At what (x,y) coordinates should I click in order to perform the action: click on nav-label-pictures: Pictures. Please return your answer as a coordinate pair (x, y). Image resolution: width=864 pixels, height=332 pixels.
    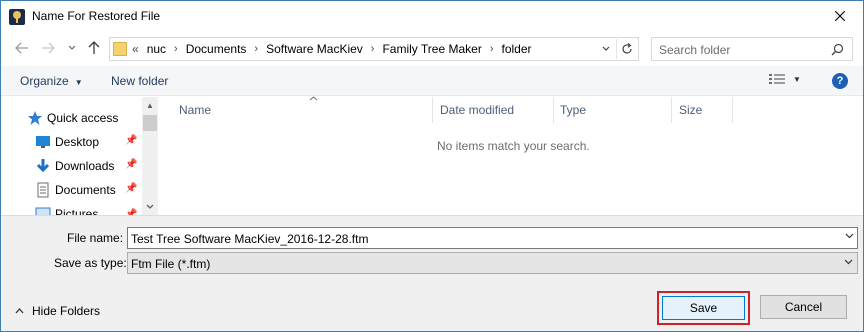
    Looking at the image, I should click on (77, 211).